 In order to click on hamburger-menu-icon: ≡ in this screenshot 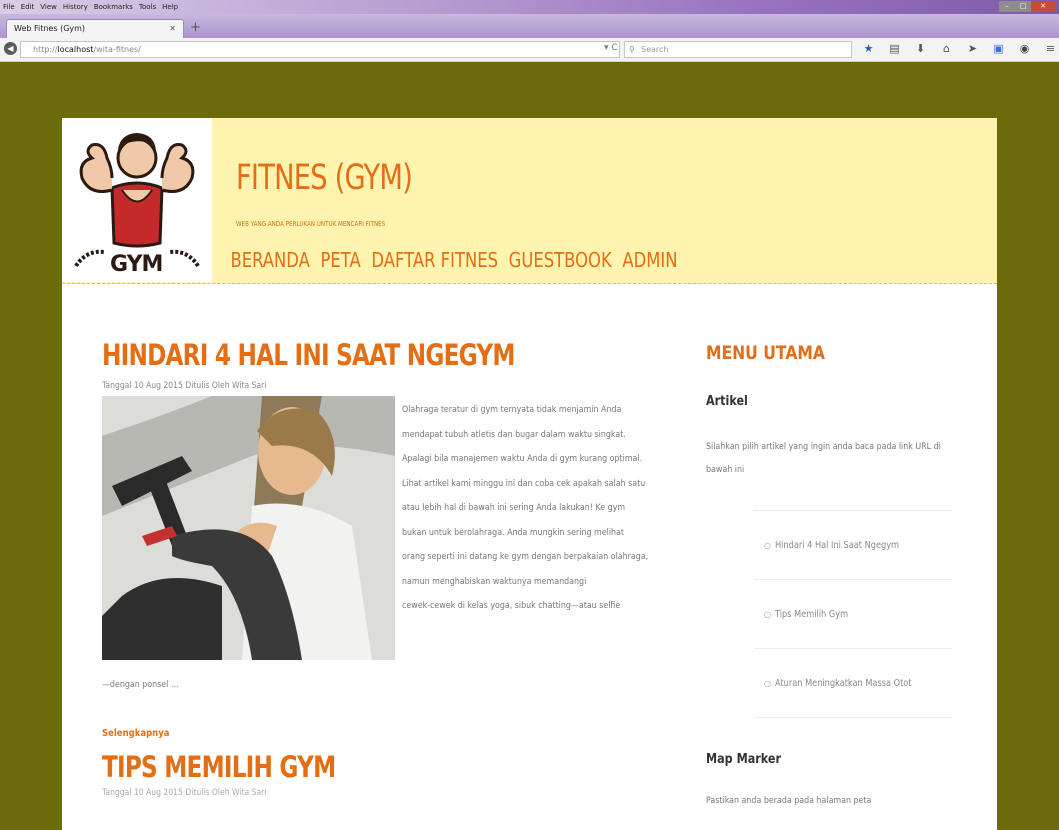, I will do `click(1050, 49)`.